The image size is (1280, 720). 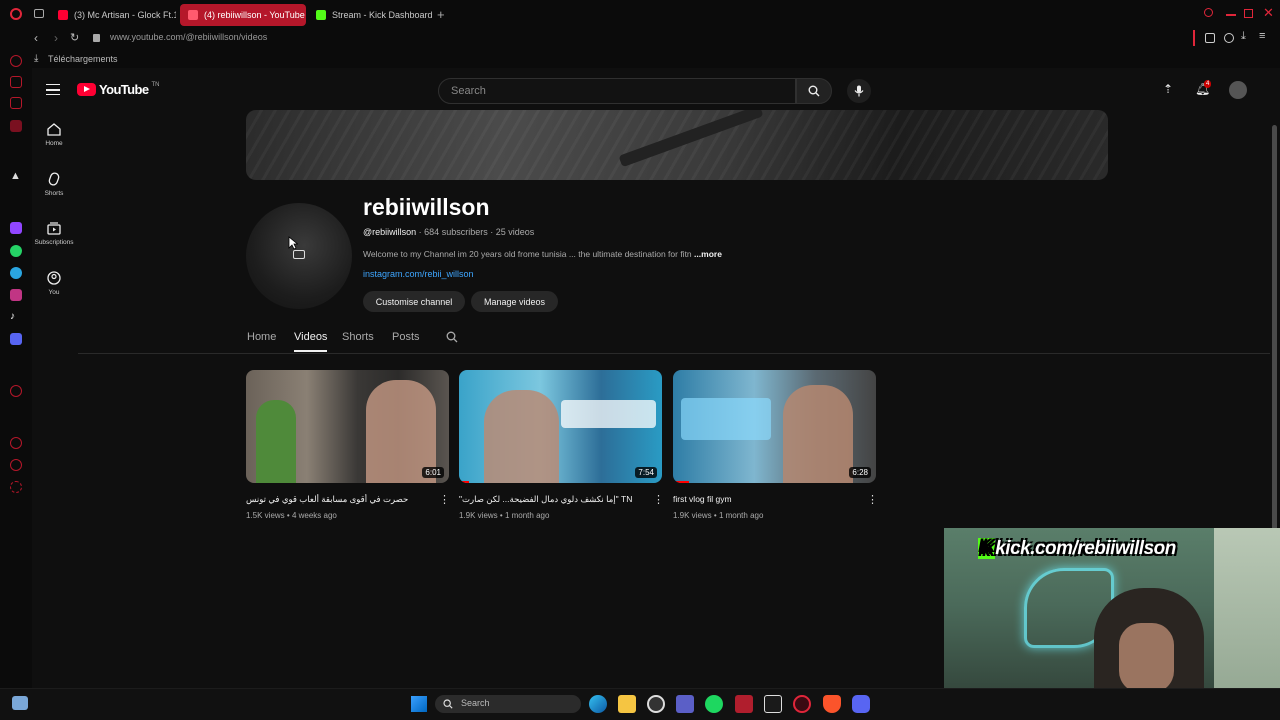 What do you see at coordinates (321, 15) in the screenshot?
I see `kick-favicon-icon` at bounding box center [321, 15].